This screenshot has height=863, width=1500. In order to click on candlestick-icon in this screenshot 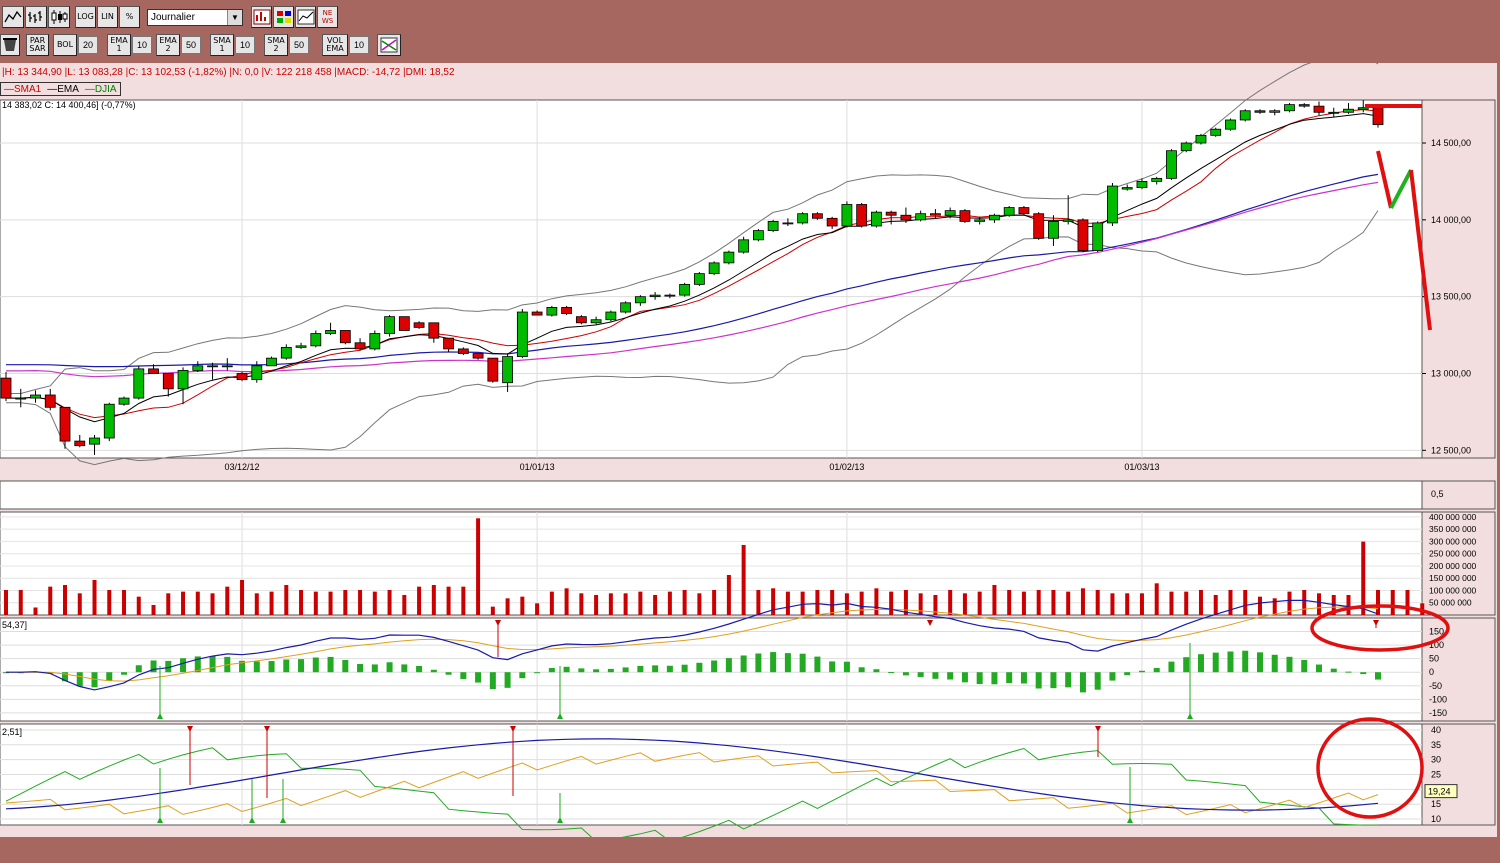, I will do `click(59, 17)`.